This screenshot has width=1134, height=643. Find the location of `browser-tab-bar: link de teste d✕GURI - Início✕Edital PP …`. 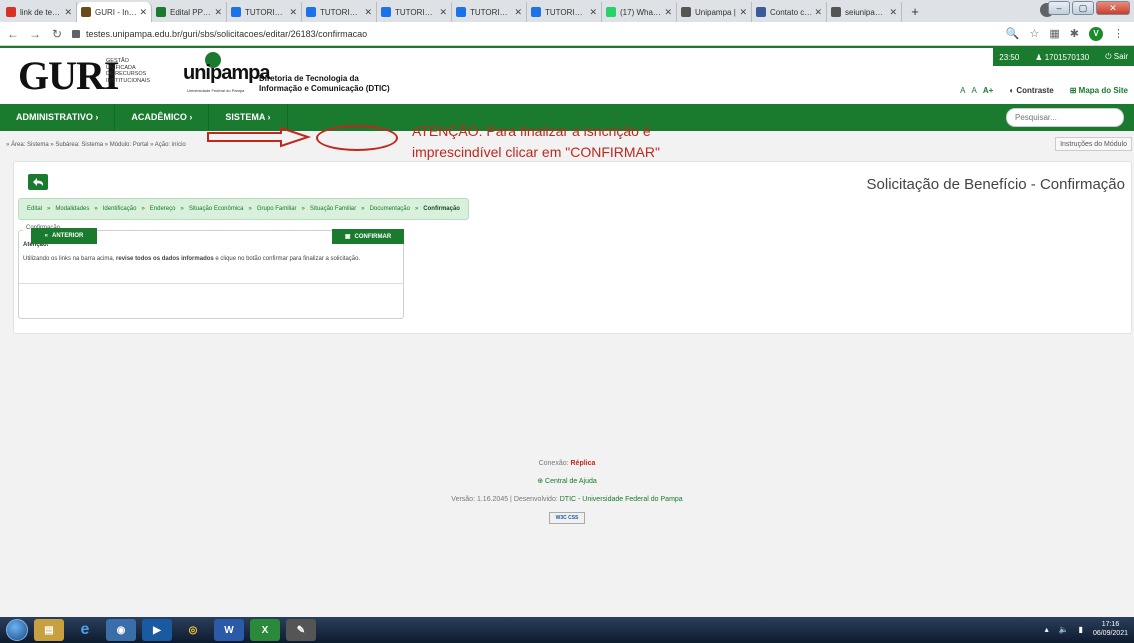

browser-tab-bar: link de teste d✕GURI - Início✕Edital PP … is located at coordinates (567, 11).